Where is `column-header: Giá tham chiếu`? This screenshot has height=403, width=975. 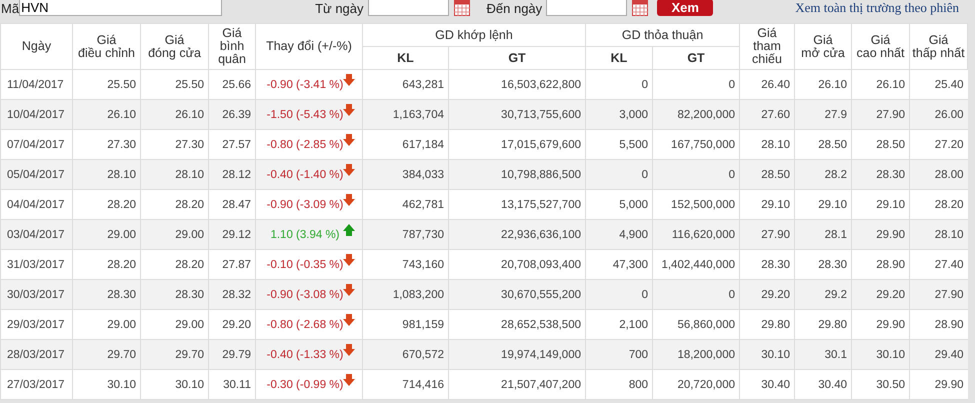 column-header: Giá tham chiếu is located at coordinates (767, 47).